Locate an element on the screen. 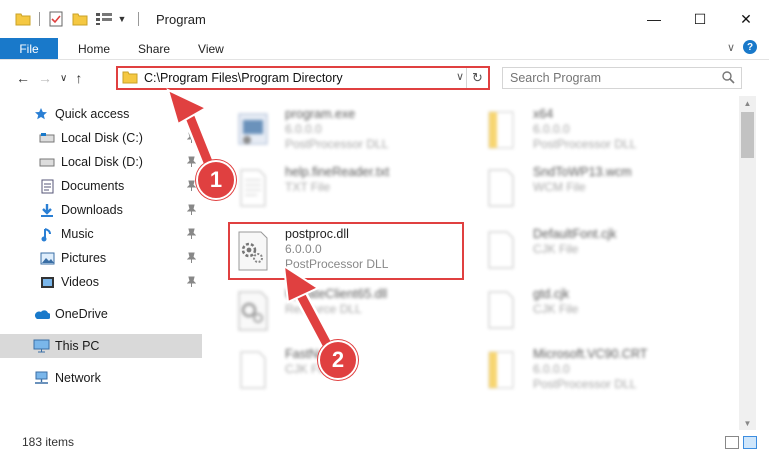 The height and width of the screenshot is (472, 769). sidebar-item-local-disk-d: Local Disk (D:) is located at coordinates (101, 162).